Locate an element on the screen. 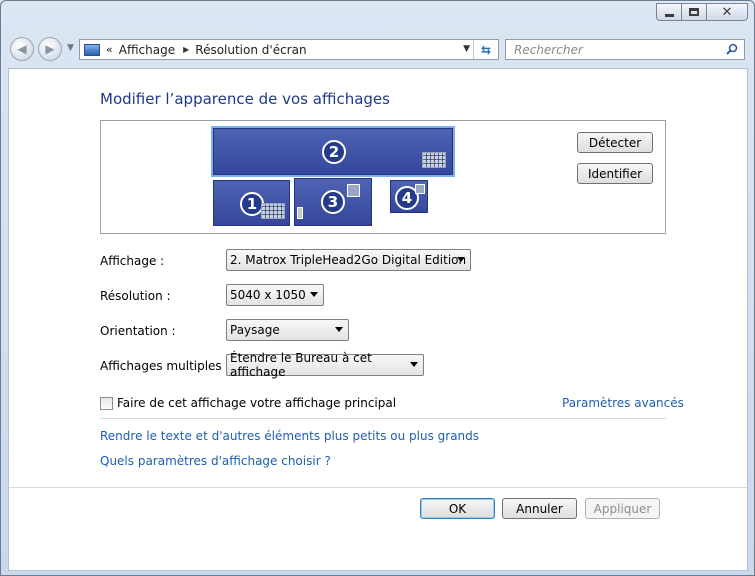  multiple-displays-select: Étendre le Bureau à cet affichage is located at coordinates (325, 365).